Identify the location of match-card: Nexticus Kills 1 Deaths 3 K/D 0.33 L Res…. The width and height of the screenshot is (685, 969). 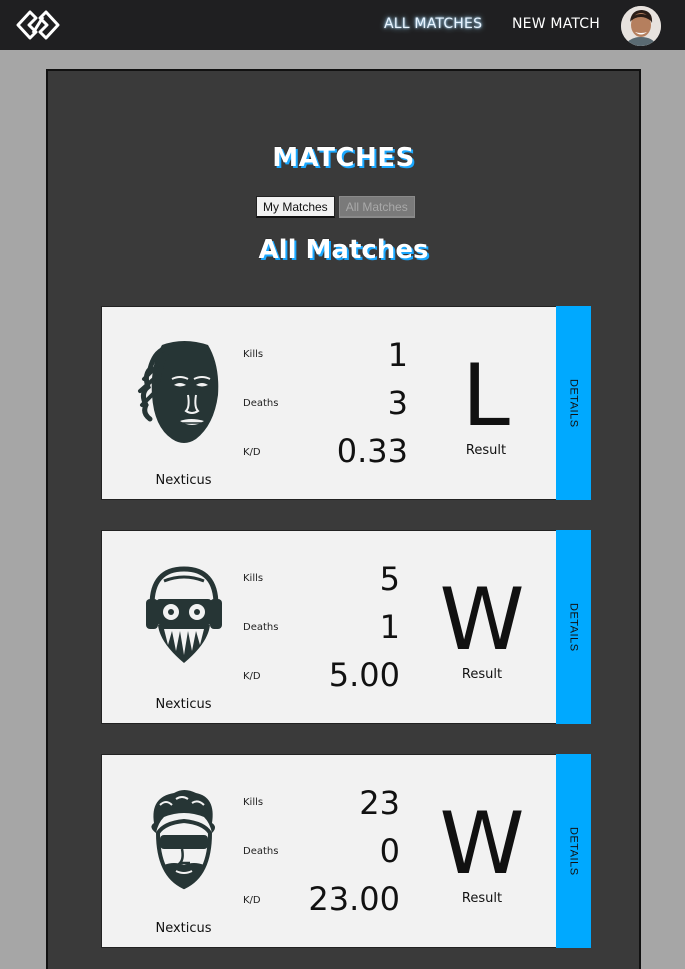
(346, 403).